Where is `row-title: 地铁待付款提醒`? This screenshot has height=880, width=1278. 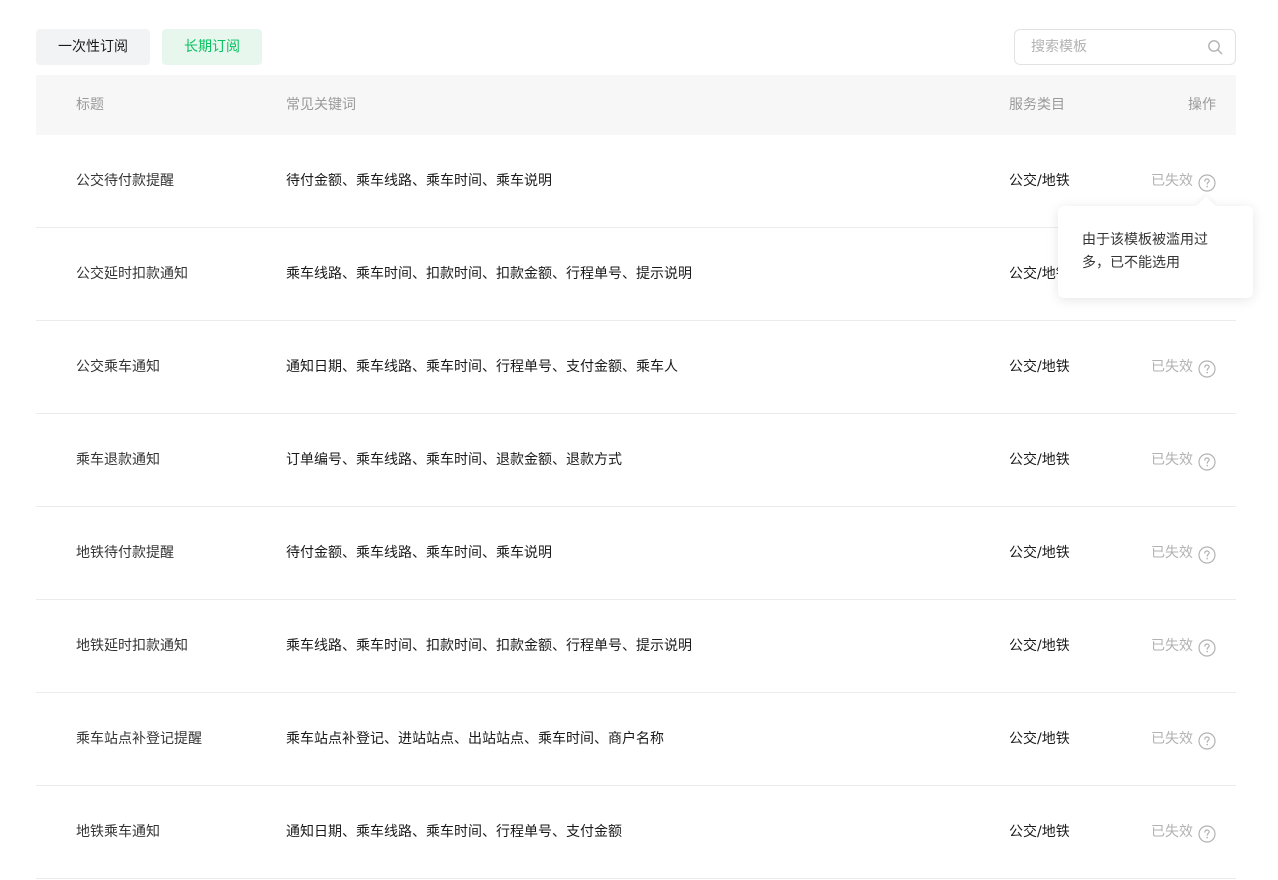 row-title: 地铁待付款提醒 is located at coordinates (125, 553).